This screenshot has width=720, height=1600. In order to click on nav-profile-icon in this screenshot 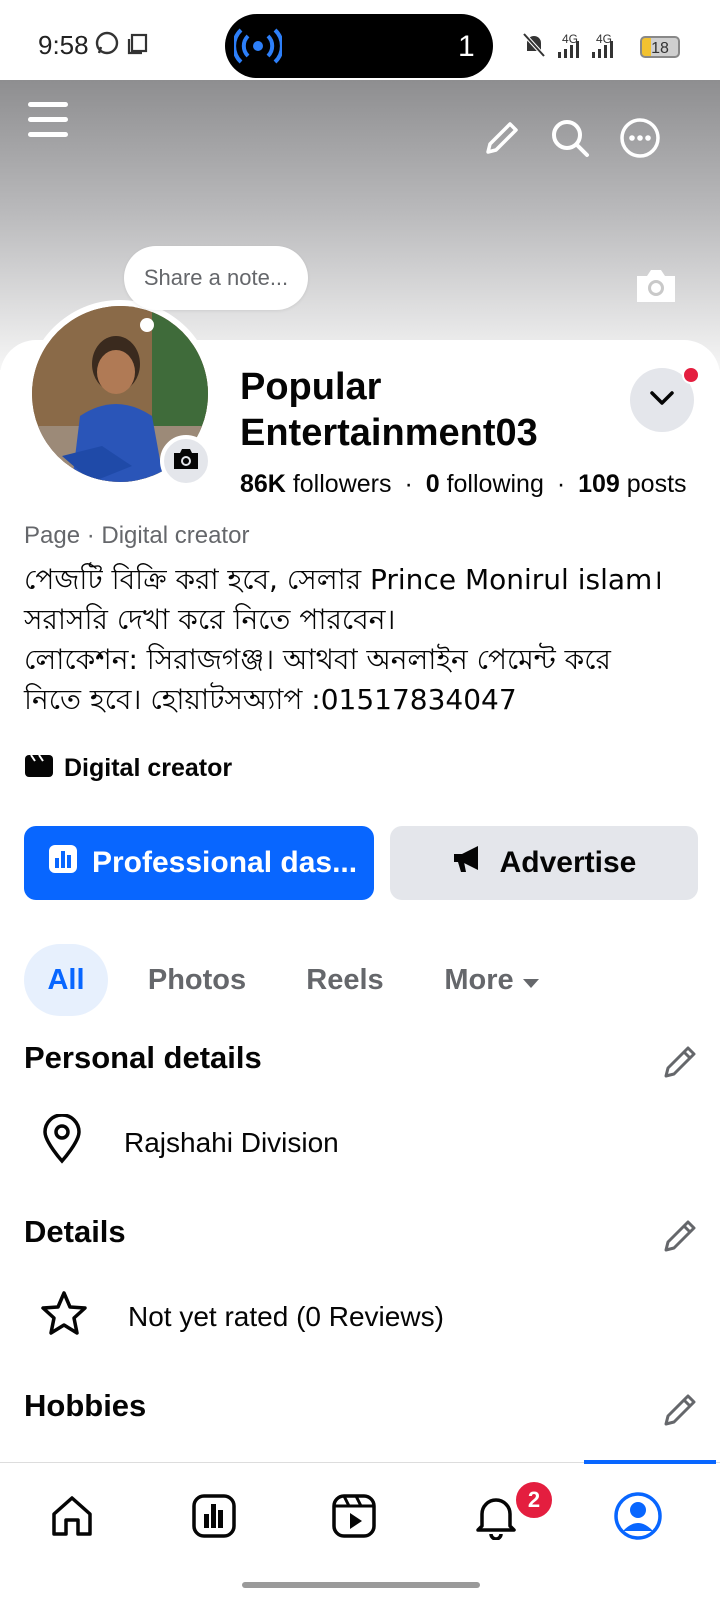, I will do `click(638, 1516)`.